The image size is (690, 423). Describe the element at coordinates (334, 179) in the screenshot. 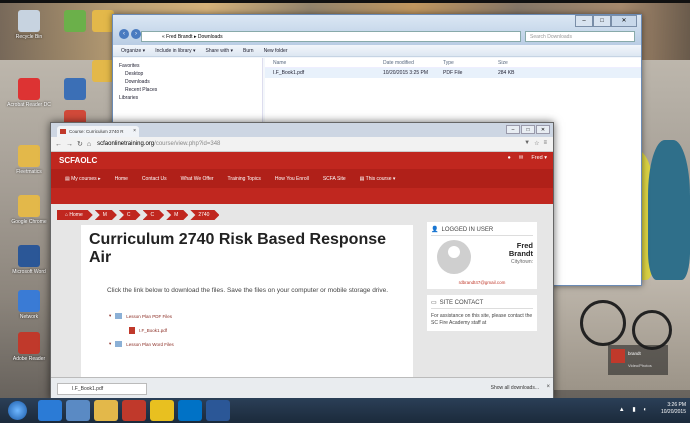

I see `nav-scfa-site: SCFA Site` at that location.